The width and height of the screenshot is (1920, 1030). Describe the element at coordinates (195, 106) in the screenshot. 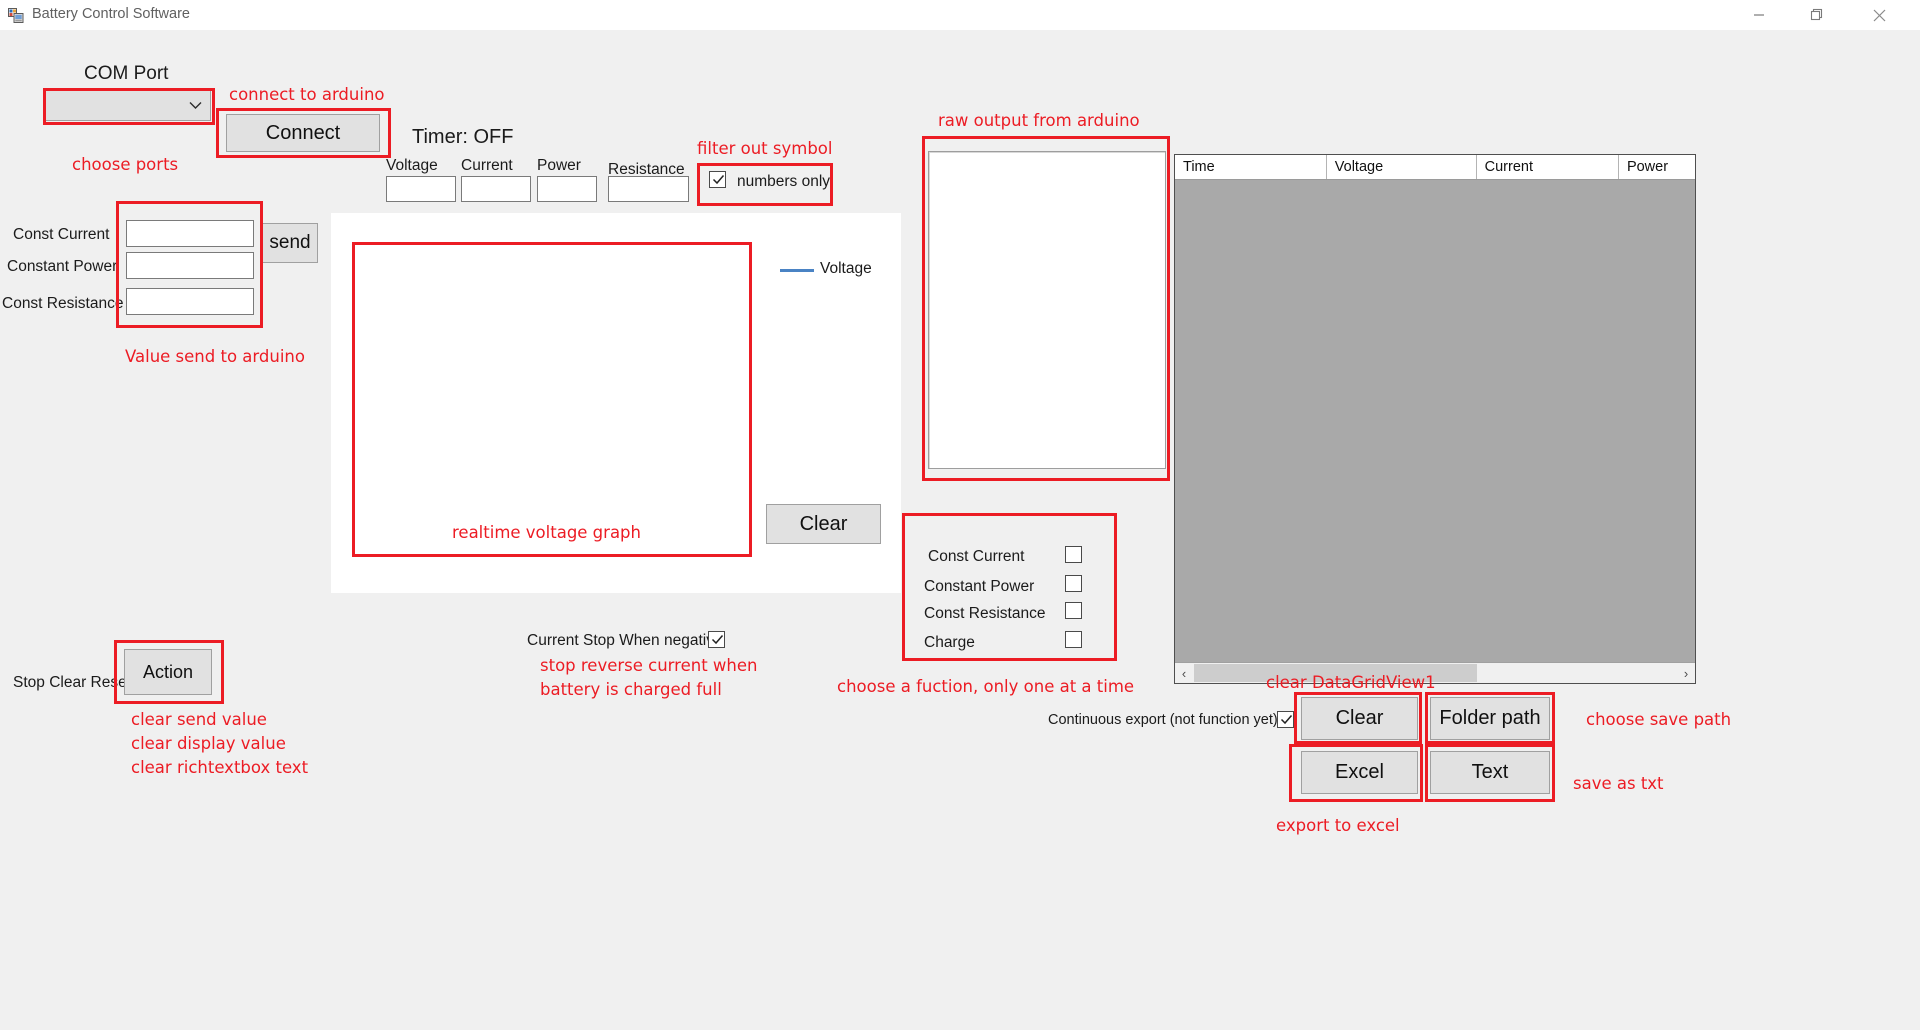

I see `chevron-down-icon` at that location.